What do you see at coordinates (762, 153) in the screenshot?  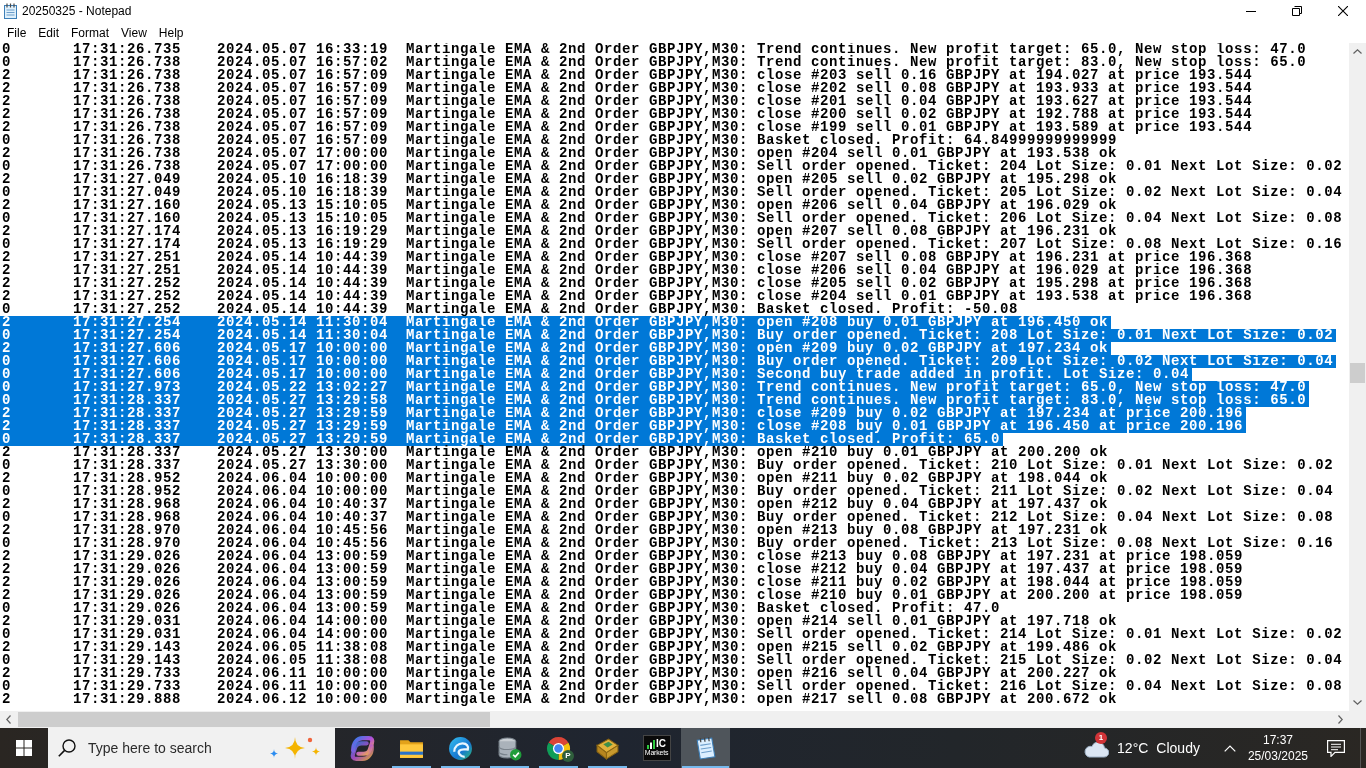 I see `log-message: Martingale EMA & 2nd Order GBPJPY,M30: open #204 sell 0.01 GBPJPY at 193.538 ok` at bounding box center [762, 153].